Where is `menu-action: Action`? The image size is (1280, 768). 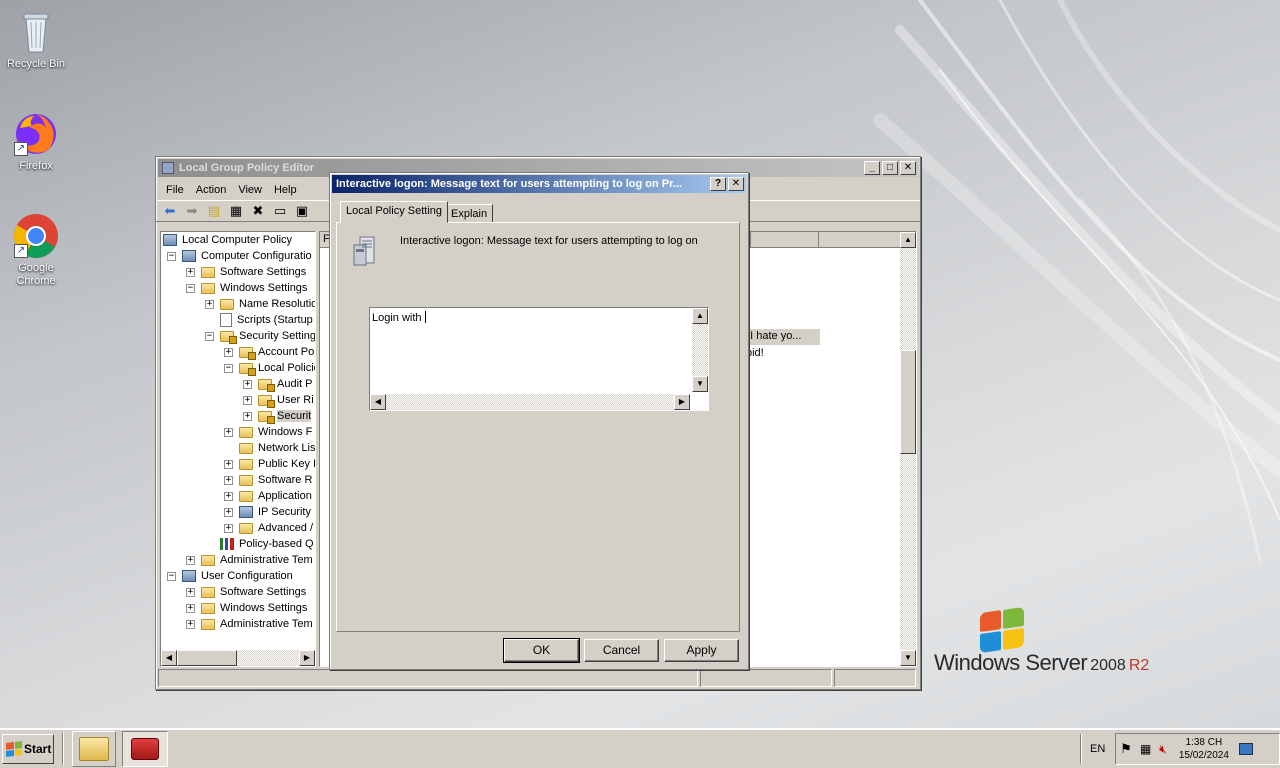
menu-action: Action is located at coordinates (211, 190).